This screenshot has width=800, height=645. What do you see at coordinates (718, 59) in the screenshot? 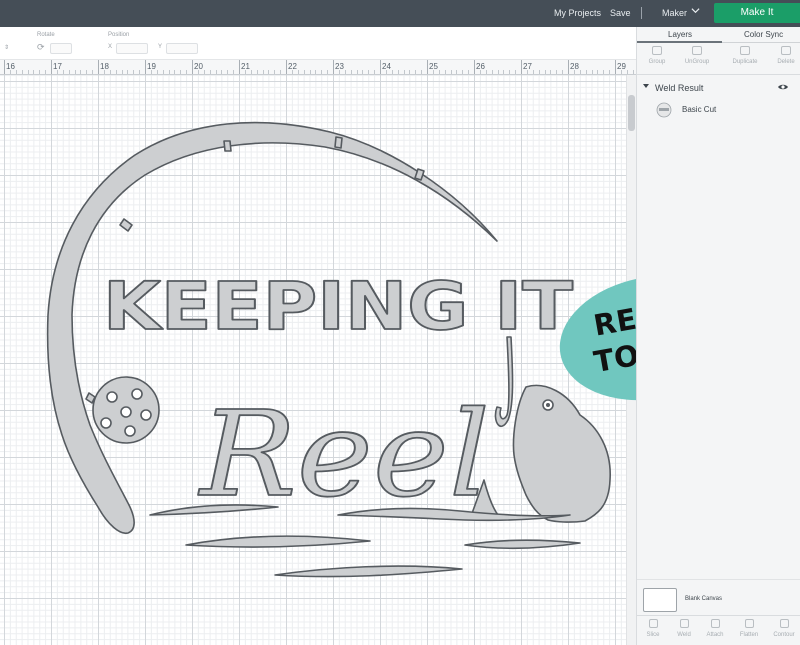
I see `layer-tools: Group UnGroup Duplicate Delete` at bounding box center [718, 59].